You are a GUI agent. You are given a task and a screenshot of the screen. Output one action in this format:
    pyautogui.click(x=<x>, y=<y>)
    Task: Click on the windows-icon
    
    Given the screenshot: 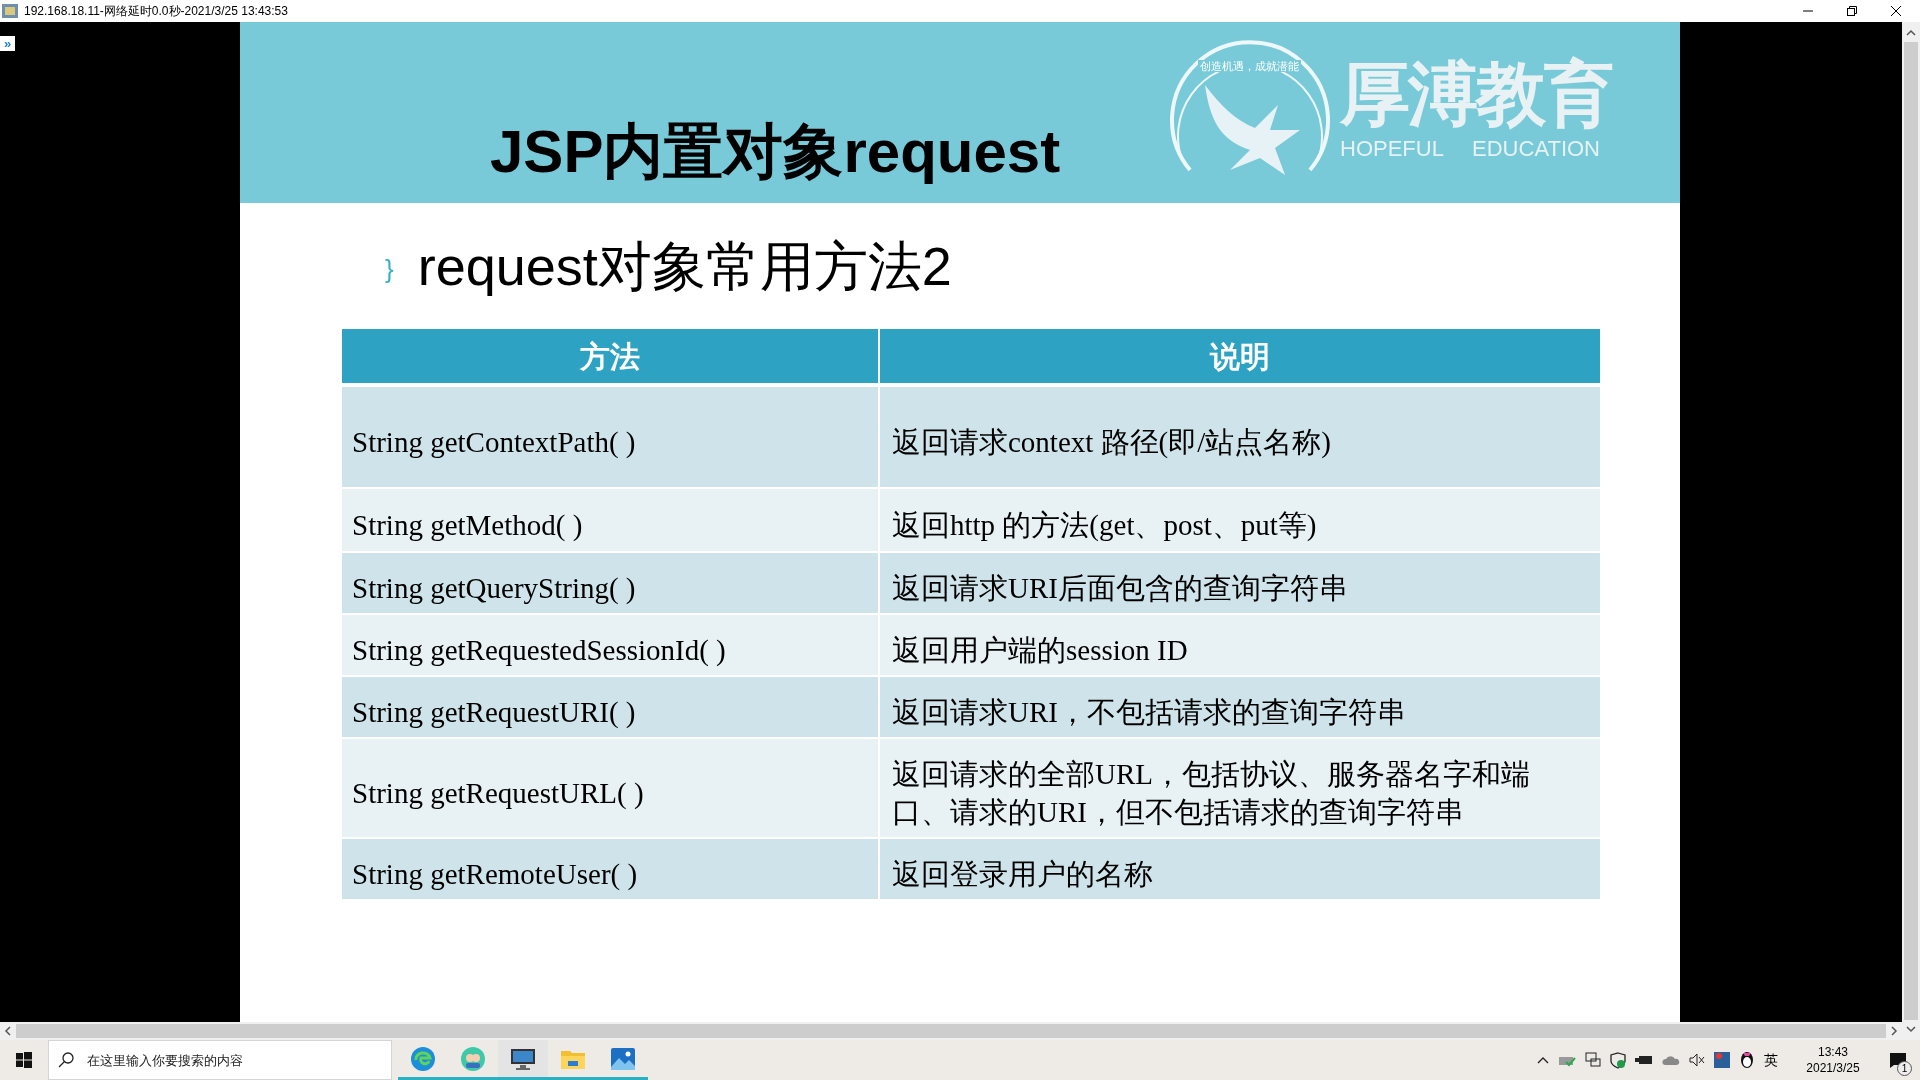 What is the action you would take?
    pyautogui.click(x=24, y=1060)
    